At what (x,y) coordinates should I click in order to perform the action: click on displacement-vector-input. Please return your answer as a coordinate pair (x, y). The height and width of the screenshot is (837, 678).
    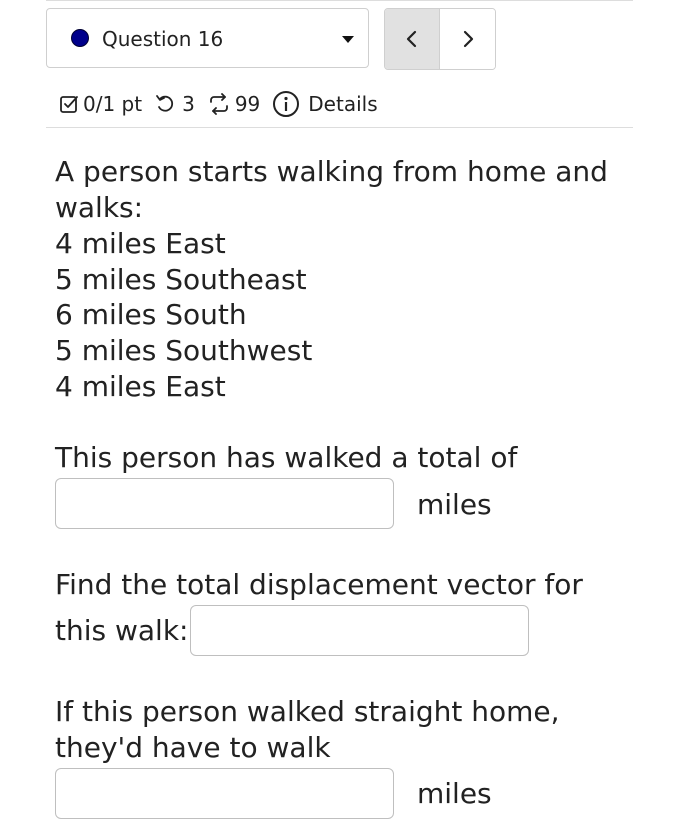
    Looking at the image, I should click on (359, 630).